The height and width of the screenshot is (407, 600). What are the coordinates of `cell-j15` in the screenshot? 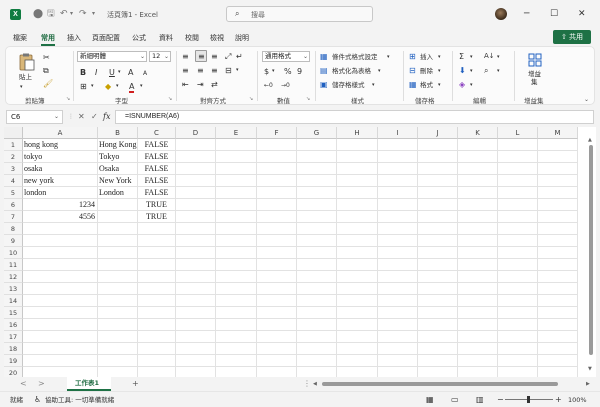 It's located at (438, 313).